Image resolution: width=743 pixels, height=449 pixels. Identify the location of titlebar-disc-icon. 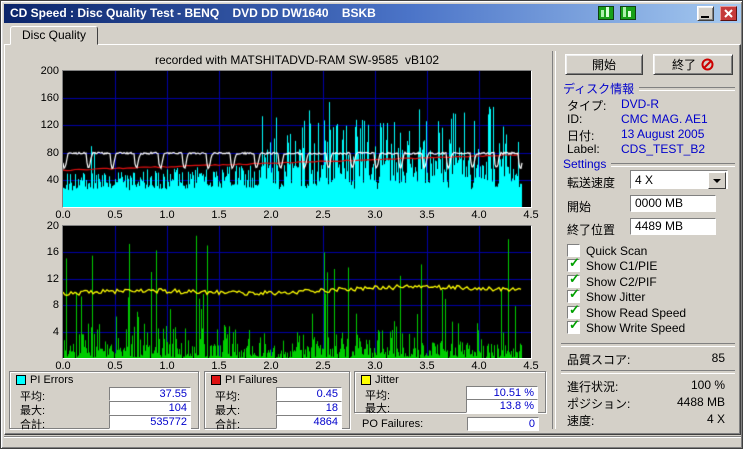
(628, 13).